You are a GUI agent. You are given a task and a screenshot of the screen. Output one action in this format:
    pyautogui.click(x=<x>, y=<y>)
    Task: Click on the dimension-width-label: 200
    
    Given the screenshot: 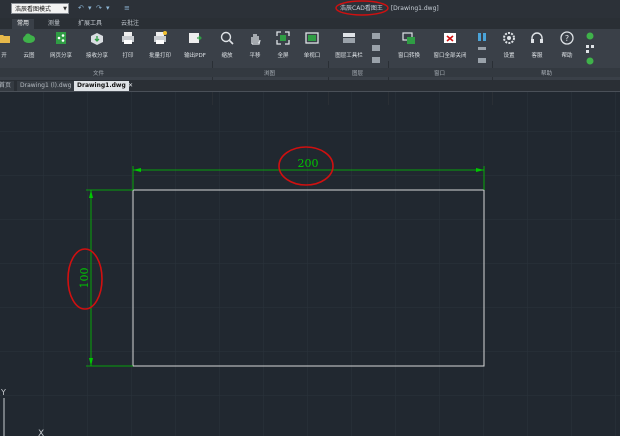 What is the action you would take?
    pyautogui.click(x=308, y=163)
    